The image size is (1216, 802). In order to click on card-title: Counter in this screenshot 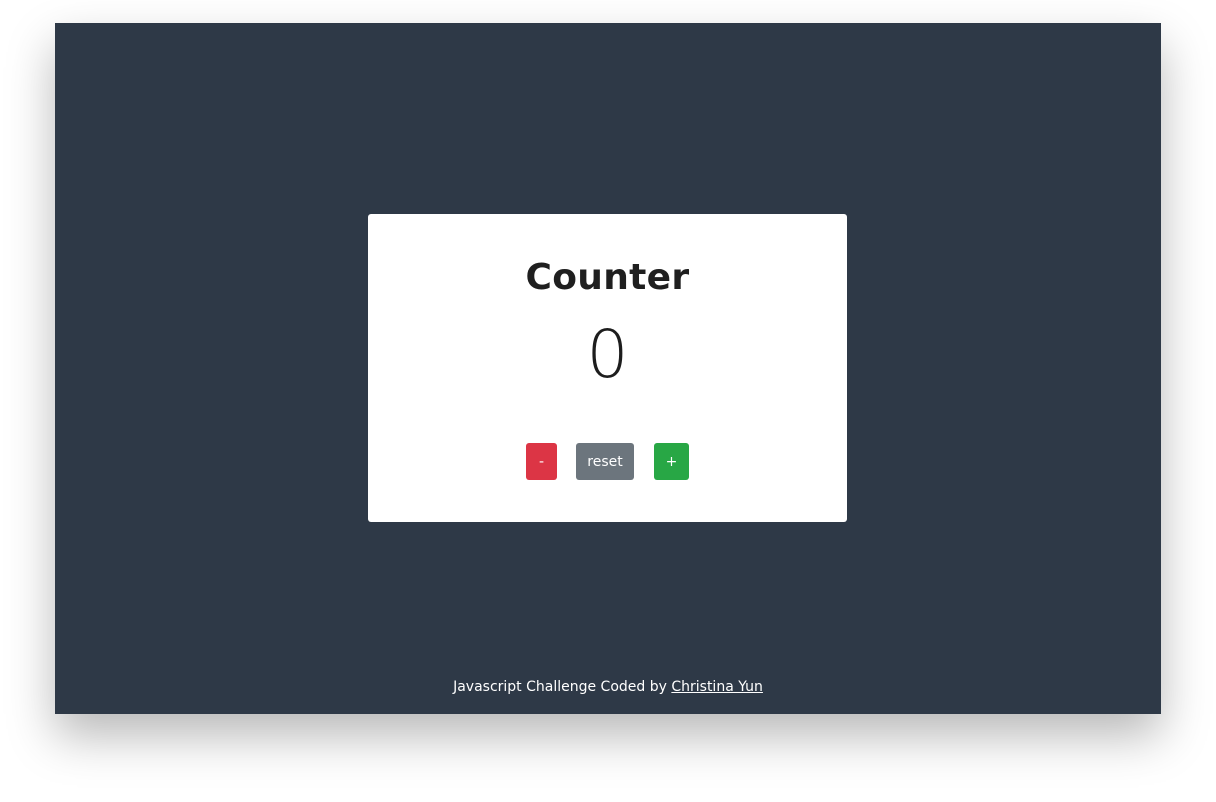, I will do `click(607, 277)`.